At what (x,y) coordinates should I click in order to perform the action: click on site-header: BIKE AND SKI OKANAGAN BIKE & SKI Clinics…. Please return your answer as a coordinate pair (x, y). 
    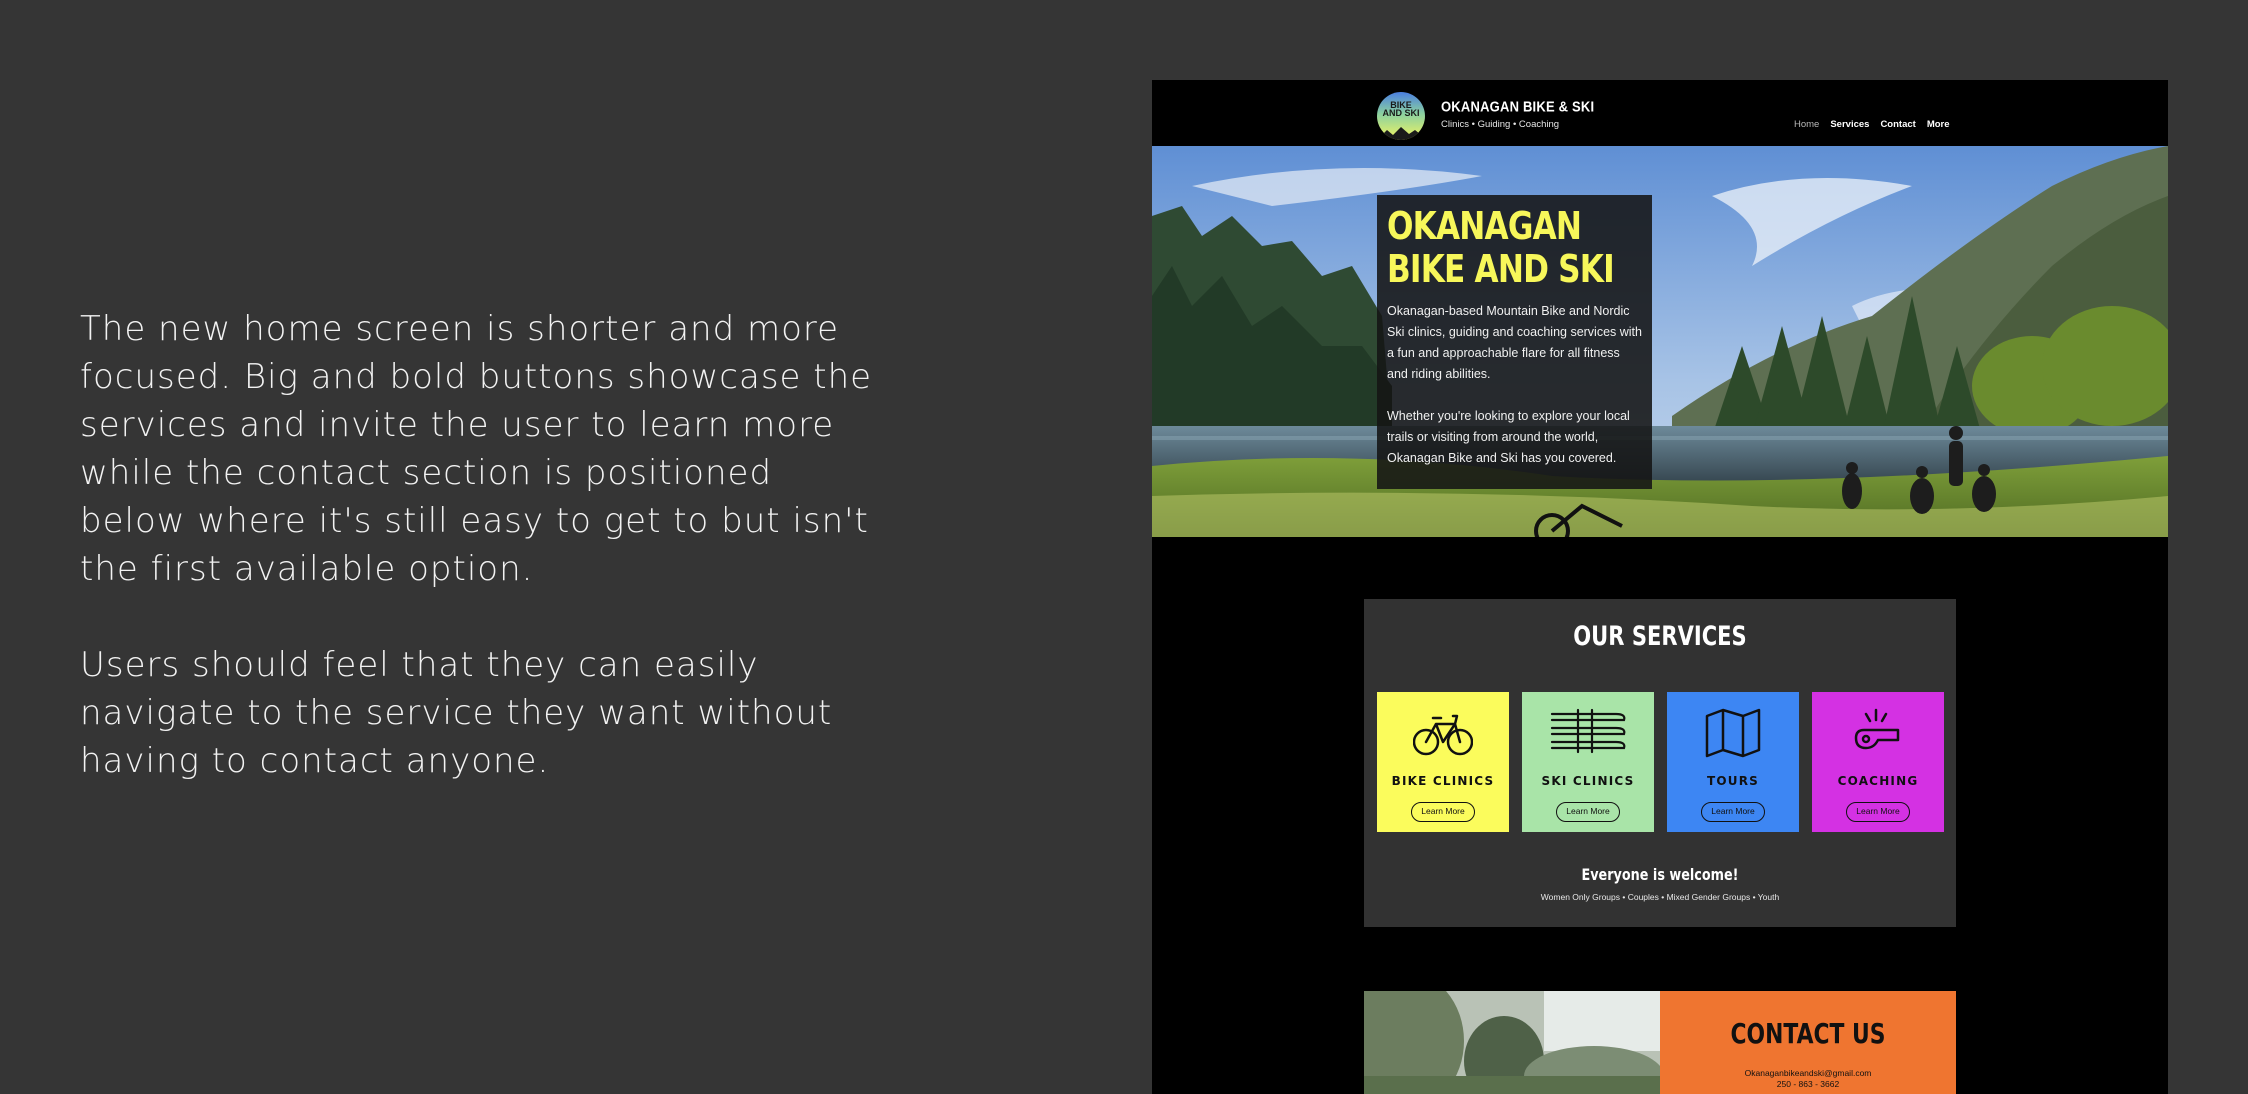
    Looking at the image, I should click on (1660, 113).